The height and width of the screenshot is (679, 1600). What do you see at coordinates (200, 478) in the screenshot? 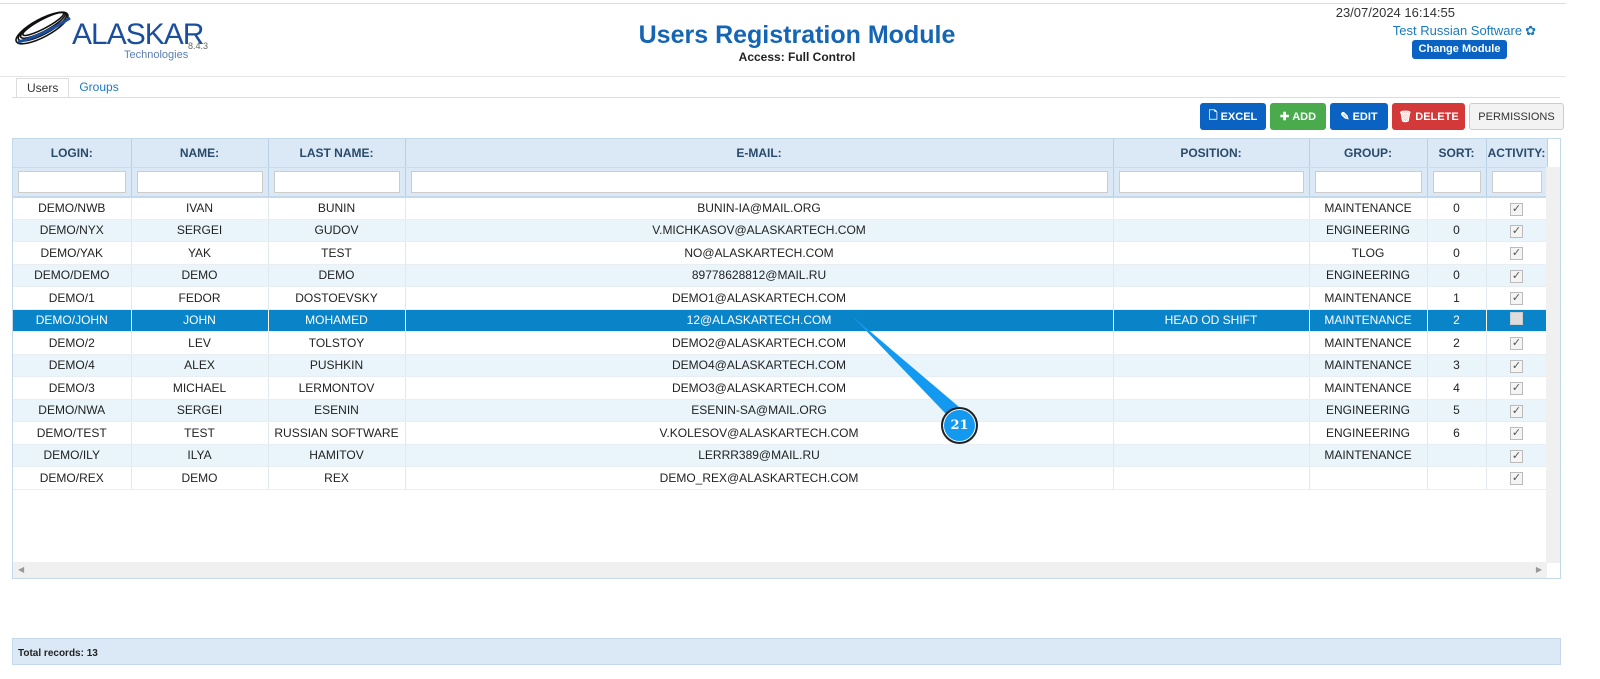
I see `cell-name: DEMO` at bounding box center [200, 478].